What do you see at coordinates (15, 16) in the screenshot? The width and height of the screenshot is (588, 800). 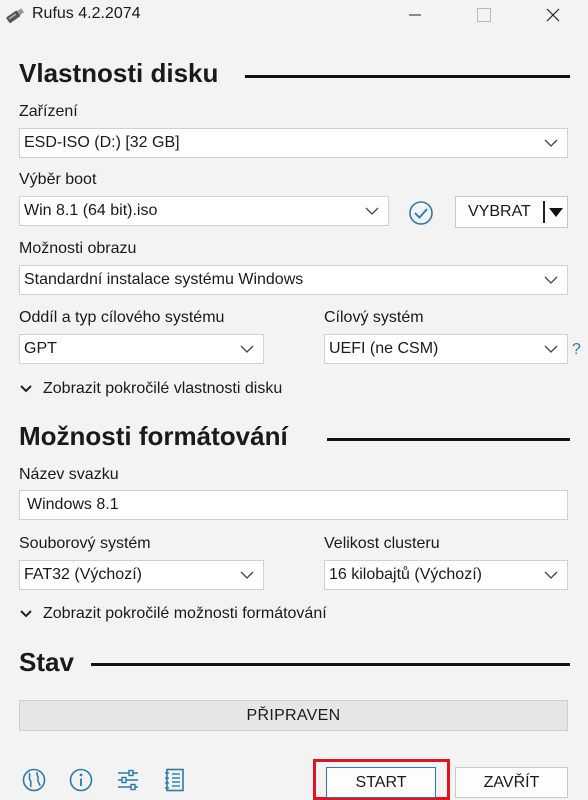 I see `usb-drive-icon` at bounding box center [15, 16].